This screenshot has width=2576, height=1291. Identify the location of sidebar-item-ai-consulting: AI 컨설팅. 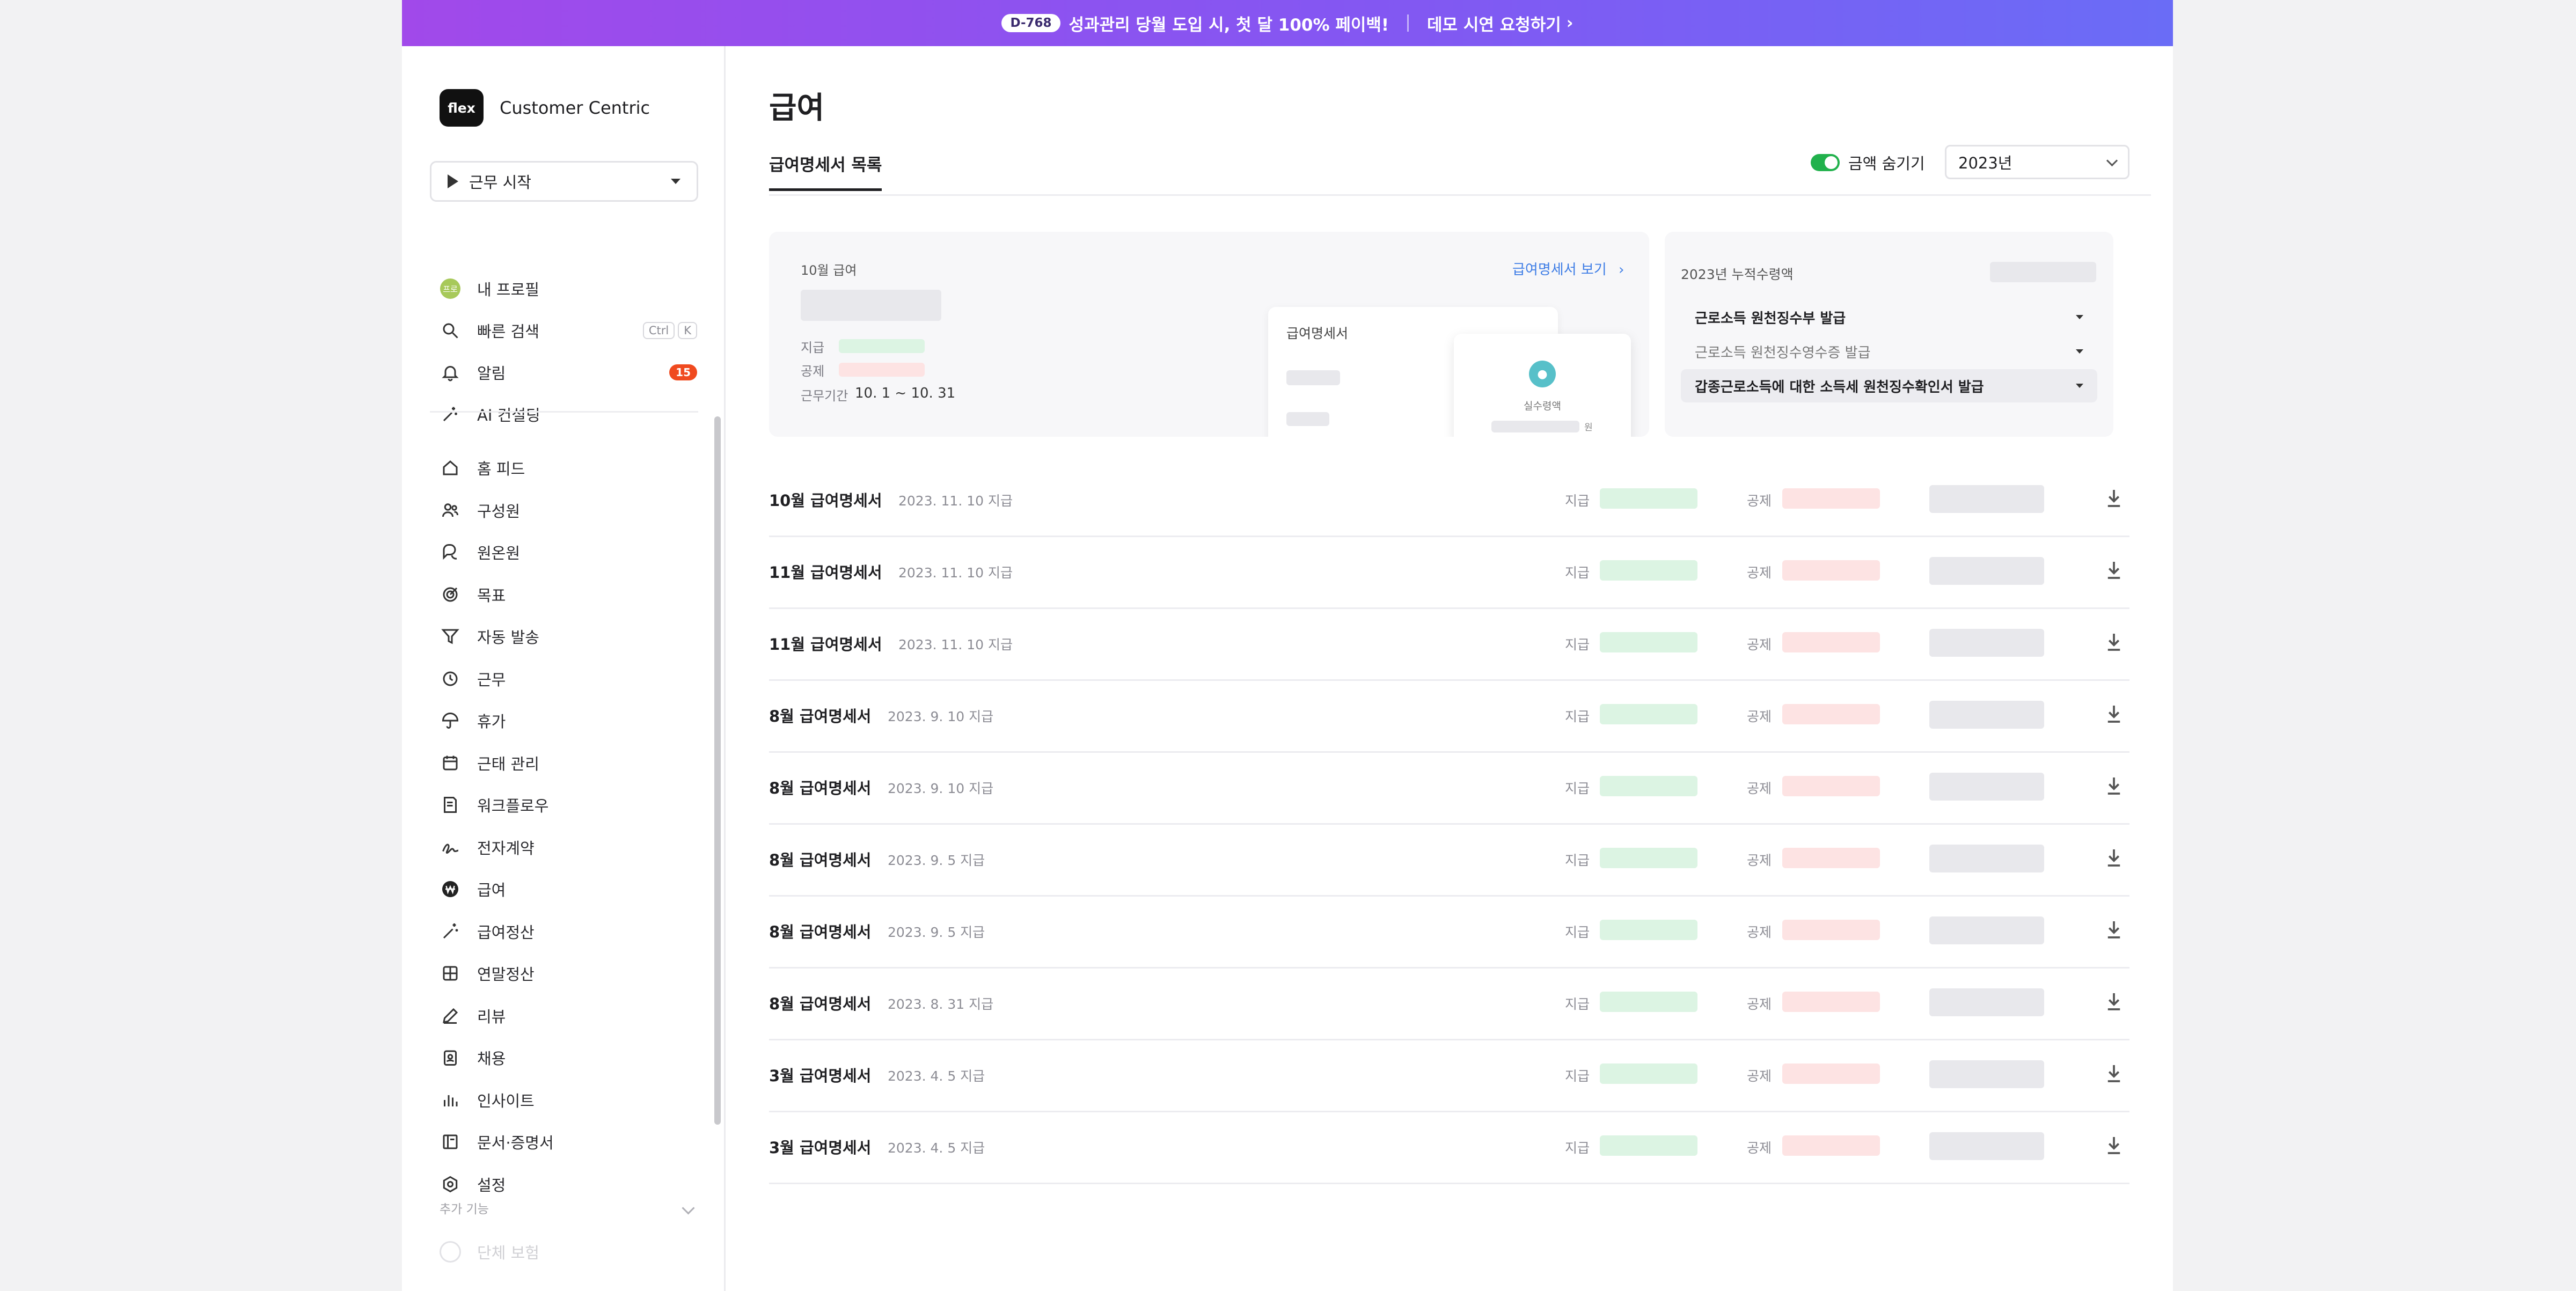
(568, 414).